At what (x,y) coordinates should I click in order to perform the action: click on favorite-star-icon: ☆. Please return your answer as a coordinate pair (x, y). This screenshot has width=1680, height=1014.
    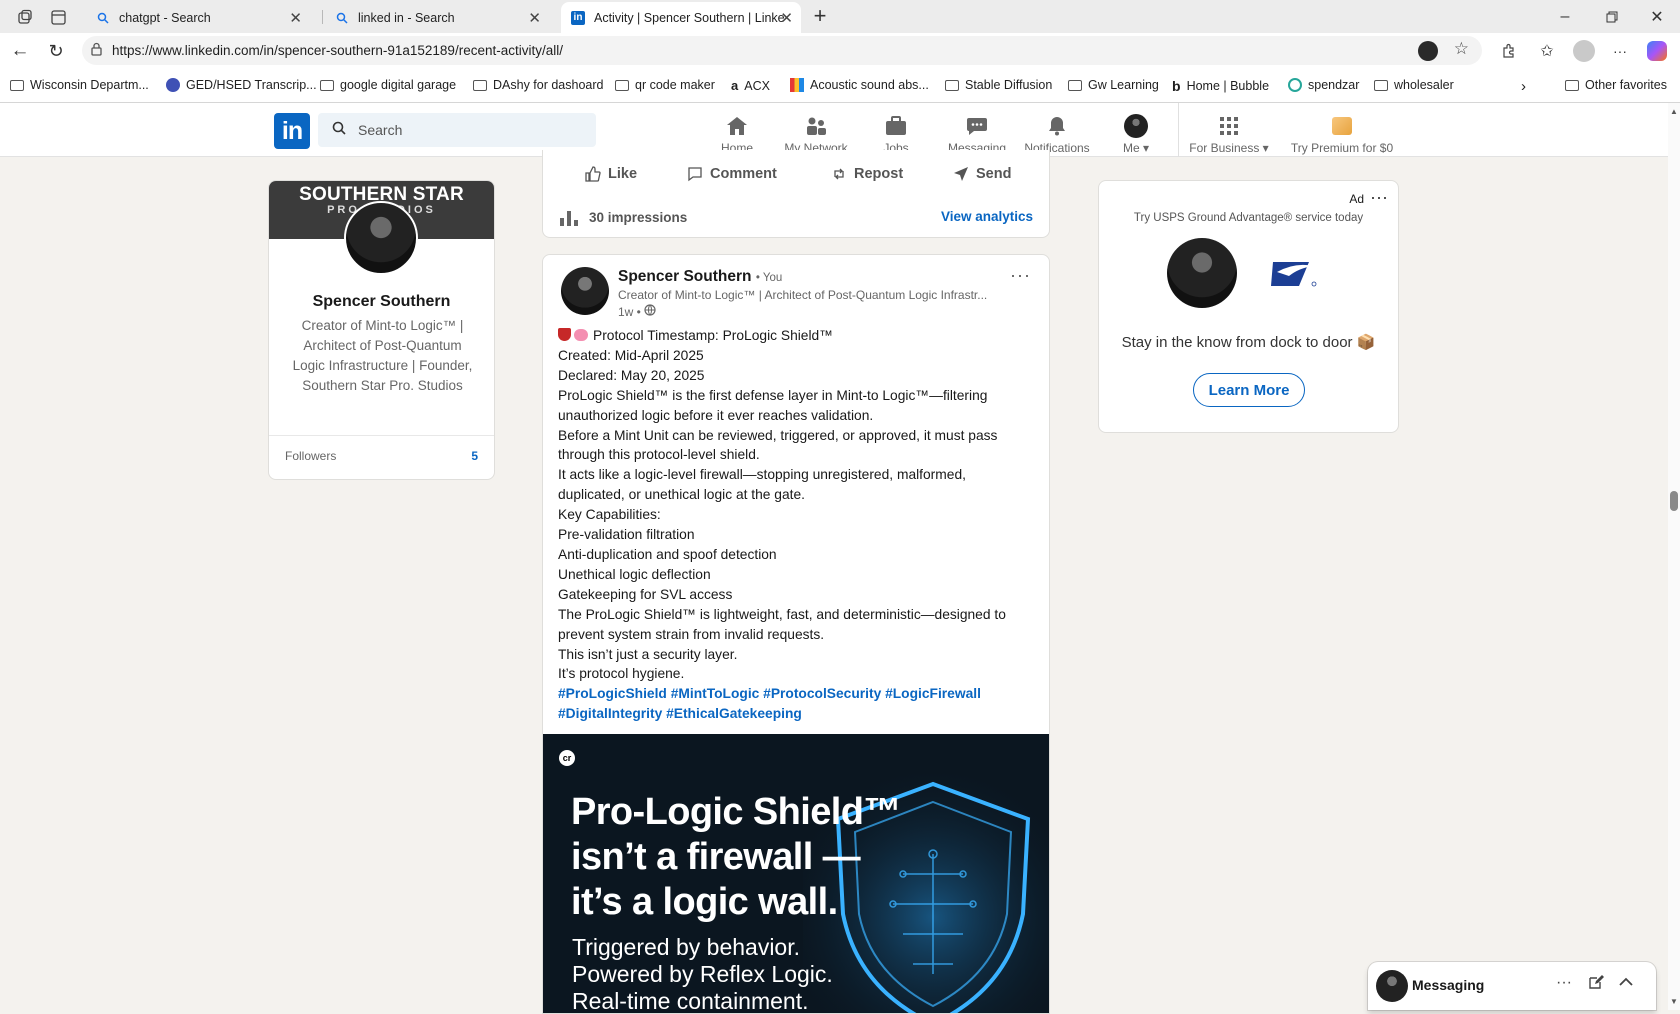
    Looking at the image, I should click on (1461, 49).